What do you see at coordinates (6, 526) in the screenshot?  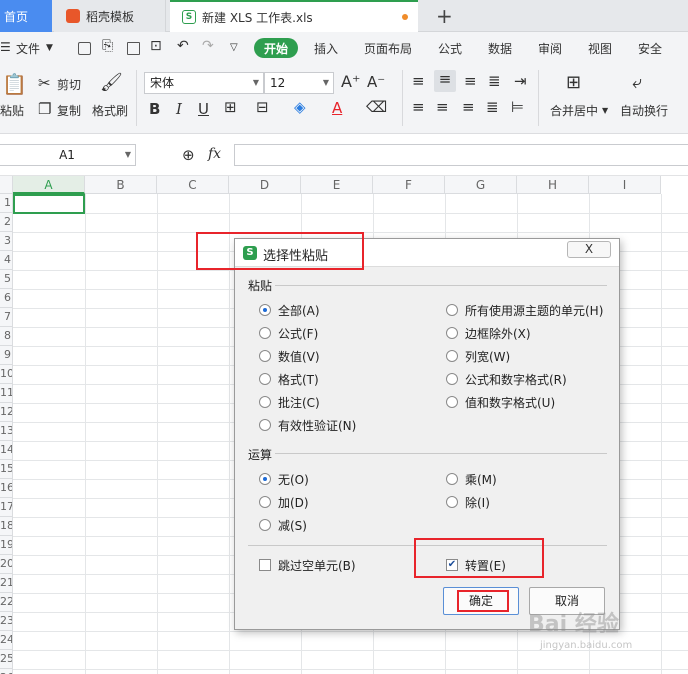 I see `row-header: 18` at bounding box center [6, 526].